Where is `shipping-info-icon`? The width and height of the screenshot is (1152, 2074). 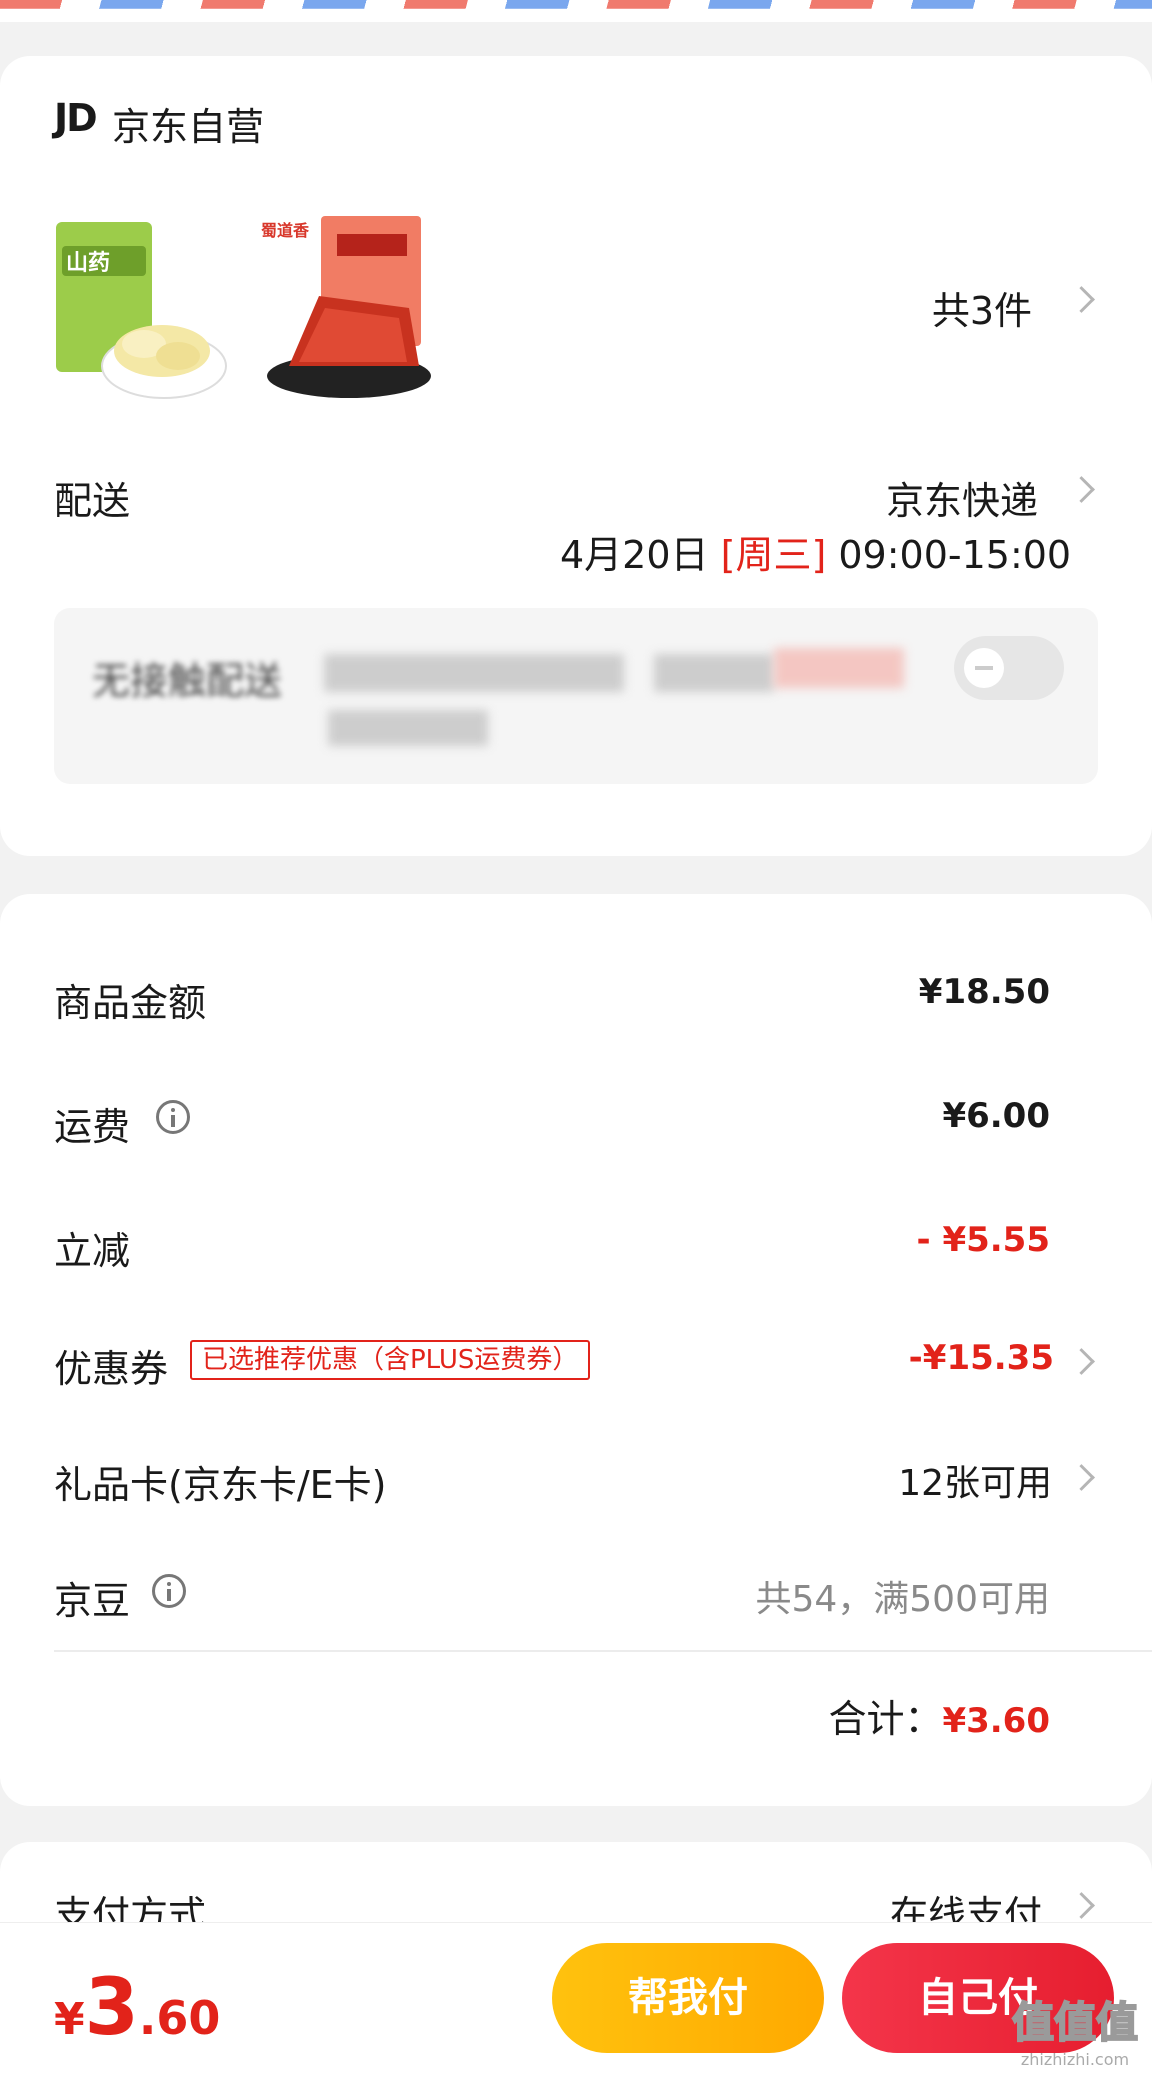 shipping-info-icon is located at coordinates (173, 1117).